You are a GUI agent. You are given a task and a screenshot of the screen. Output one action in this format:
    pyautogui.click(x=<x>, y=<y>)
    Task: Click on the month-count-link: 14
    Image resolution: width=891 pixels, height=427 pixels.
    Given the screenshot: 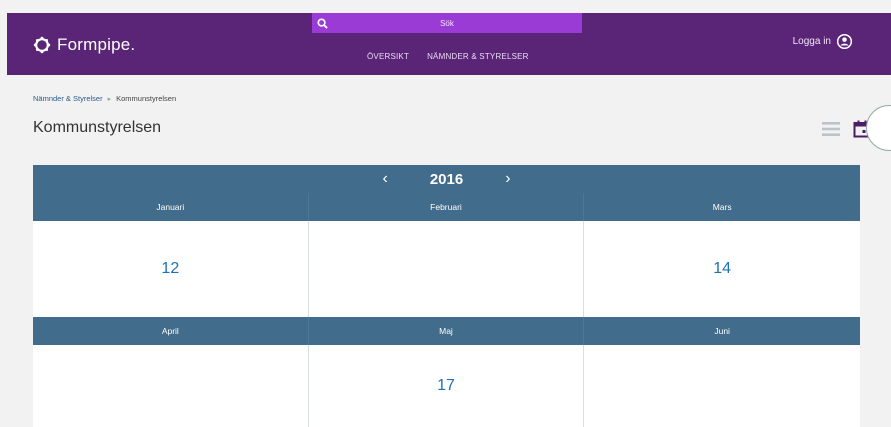 What is the action you would take?
    pyautogui.click(x=722, y=269)
    